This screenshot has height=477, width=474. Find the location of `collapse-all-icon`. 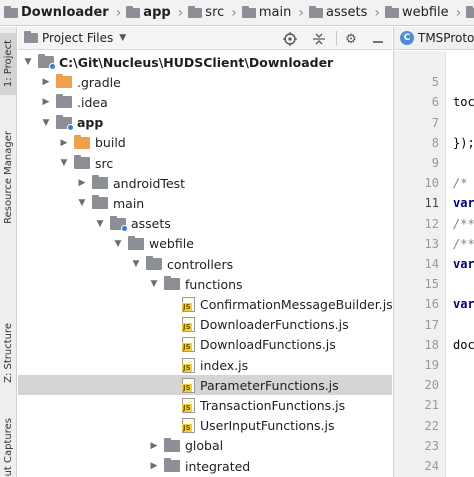

collapse-all-icon is located at coordinates (319, 39).